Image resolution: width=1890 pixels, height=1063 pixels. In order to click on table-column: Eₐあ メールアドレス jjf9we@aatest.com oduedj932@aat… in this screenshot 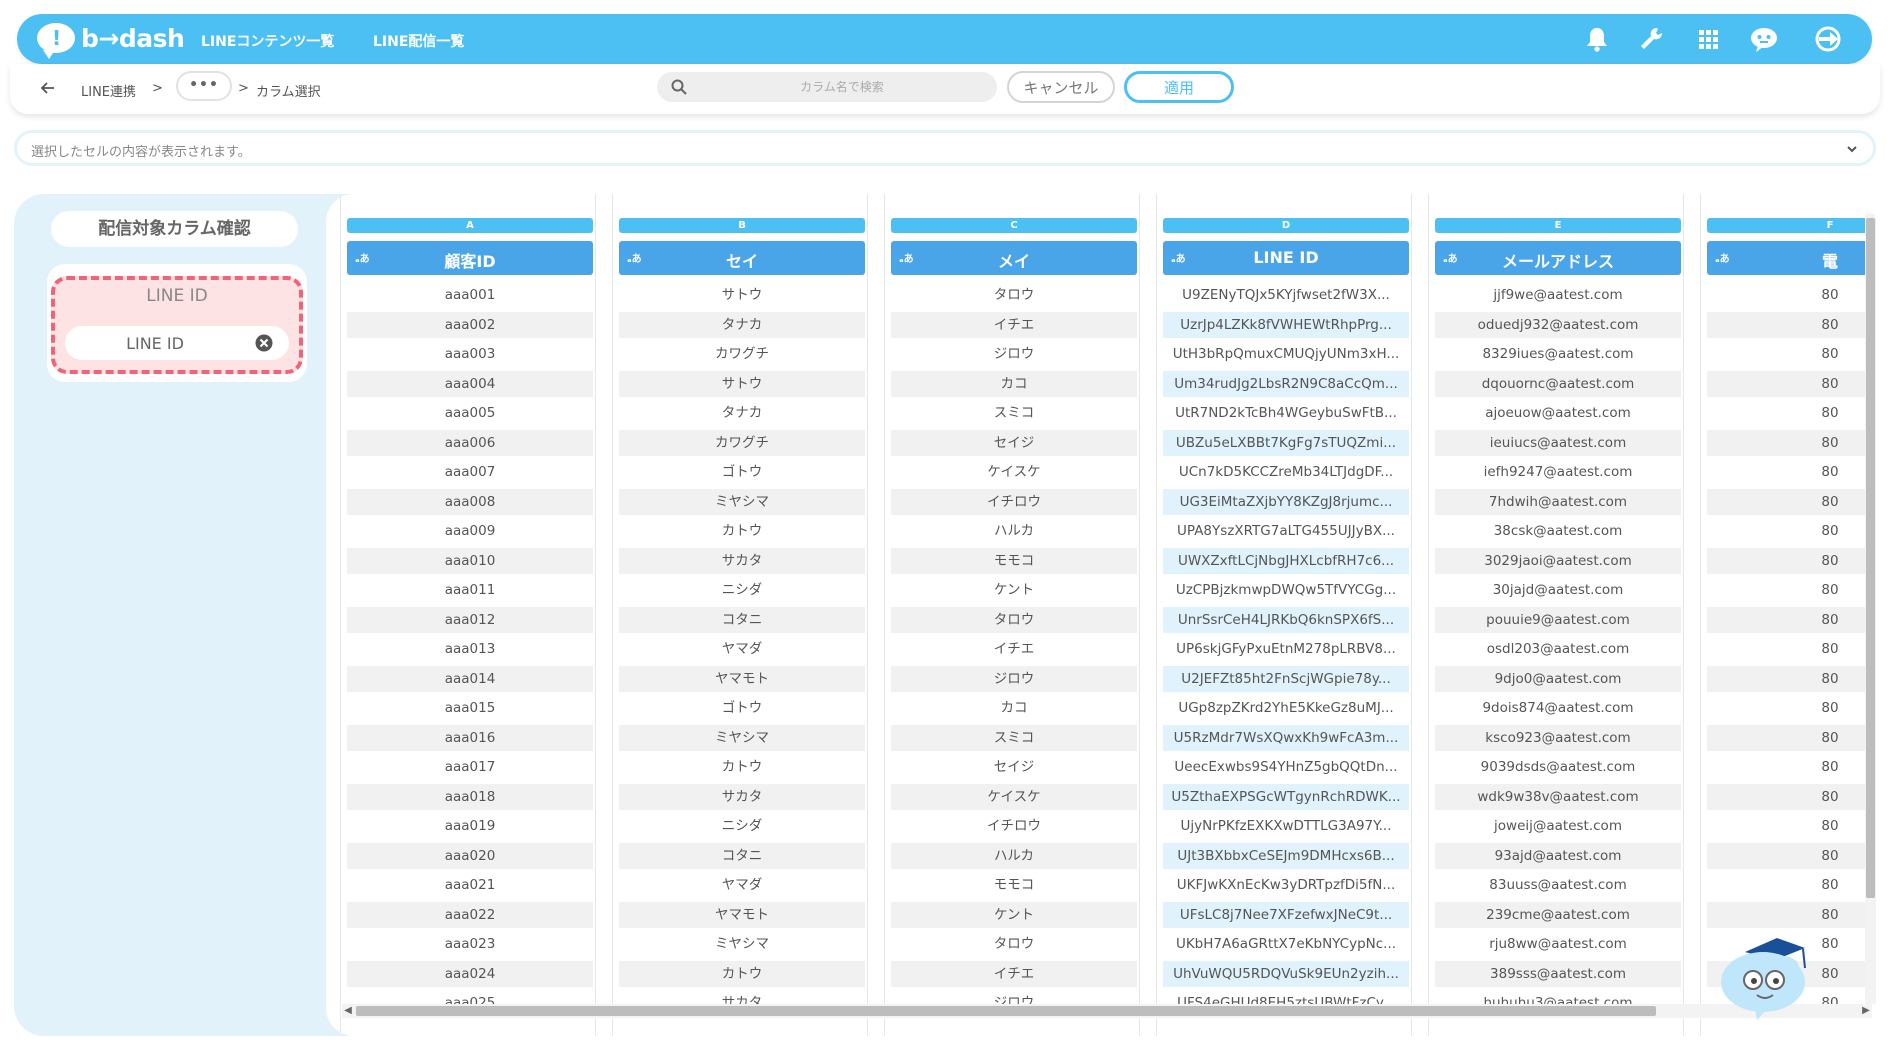, I will do `click(1556, 615)`.